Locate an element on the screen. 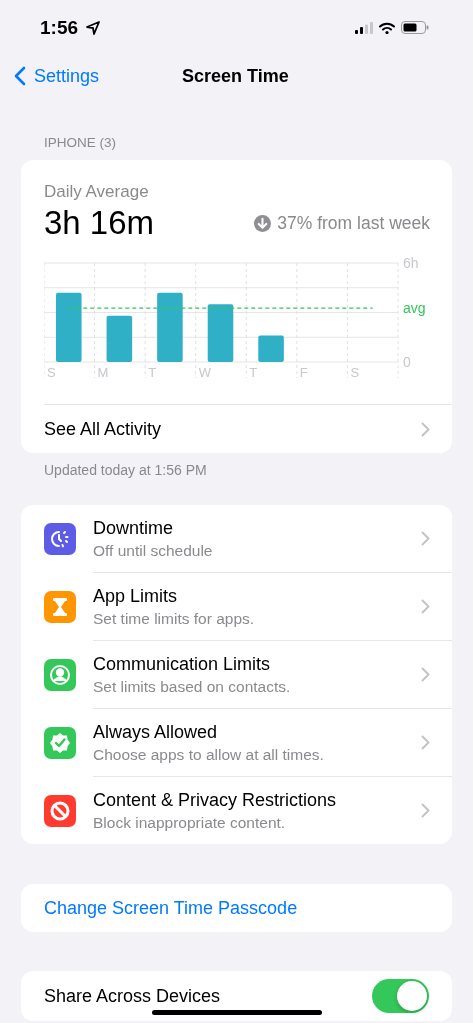 This screenshot has width=473, height=1023. row-subtitle: Set time limits for apps. is located at coordinates (174, 618).